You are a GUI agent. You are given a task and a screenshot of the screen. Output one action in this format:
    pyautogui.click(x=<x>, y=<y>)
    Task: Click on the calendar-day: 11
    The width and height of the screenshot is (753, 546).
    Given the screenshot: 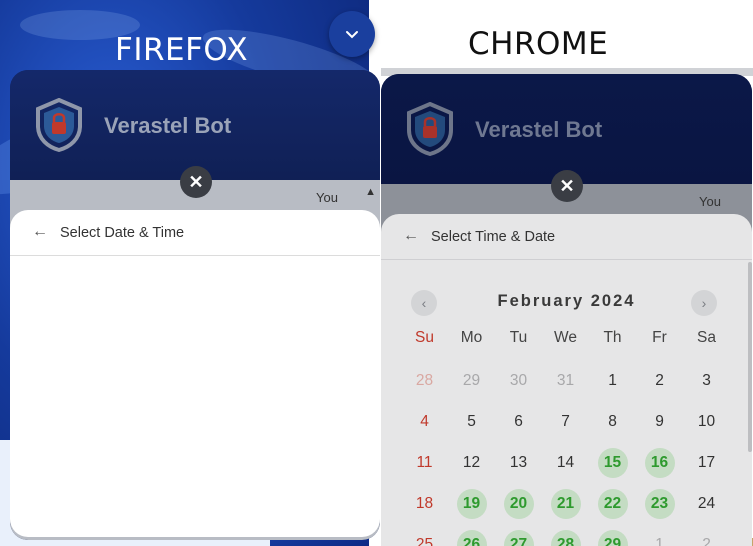 What is the action you would take?
    pyautogui.click(x=424, y=462)
    